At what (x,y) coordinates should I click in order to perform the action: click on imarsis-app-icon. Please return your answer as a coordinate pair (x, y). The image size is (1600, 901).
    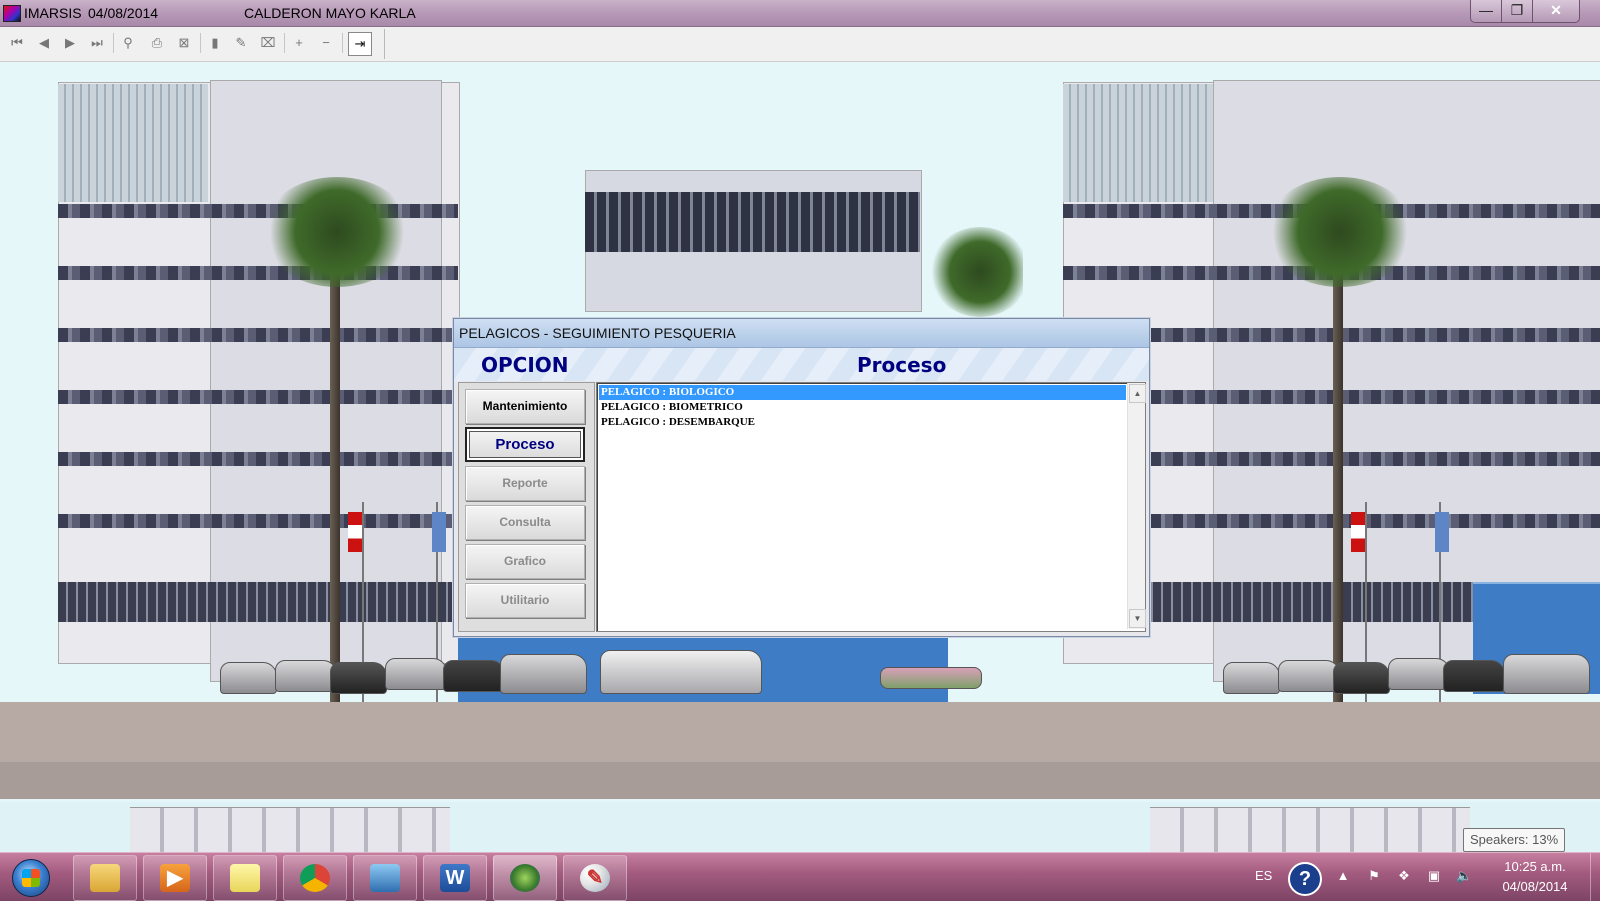
    Looking at the image, I should click on (12, 13).